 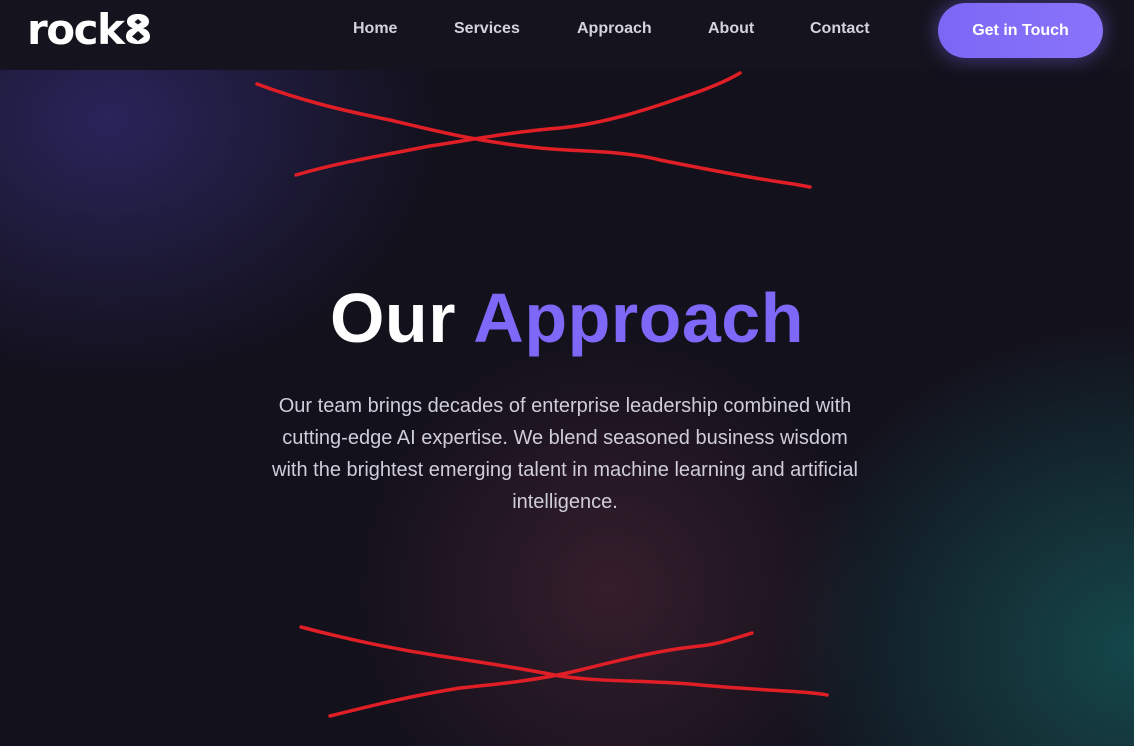 What do you see at coordinates (1020, 30) in the screenshot?
I see `get-in-touch-button: Get in Touch` at bounding box center [1020, 30].